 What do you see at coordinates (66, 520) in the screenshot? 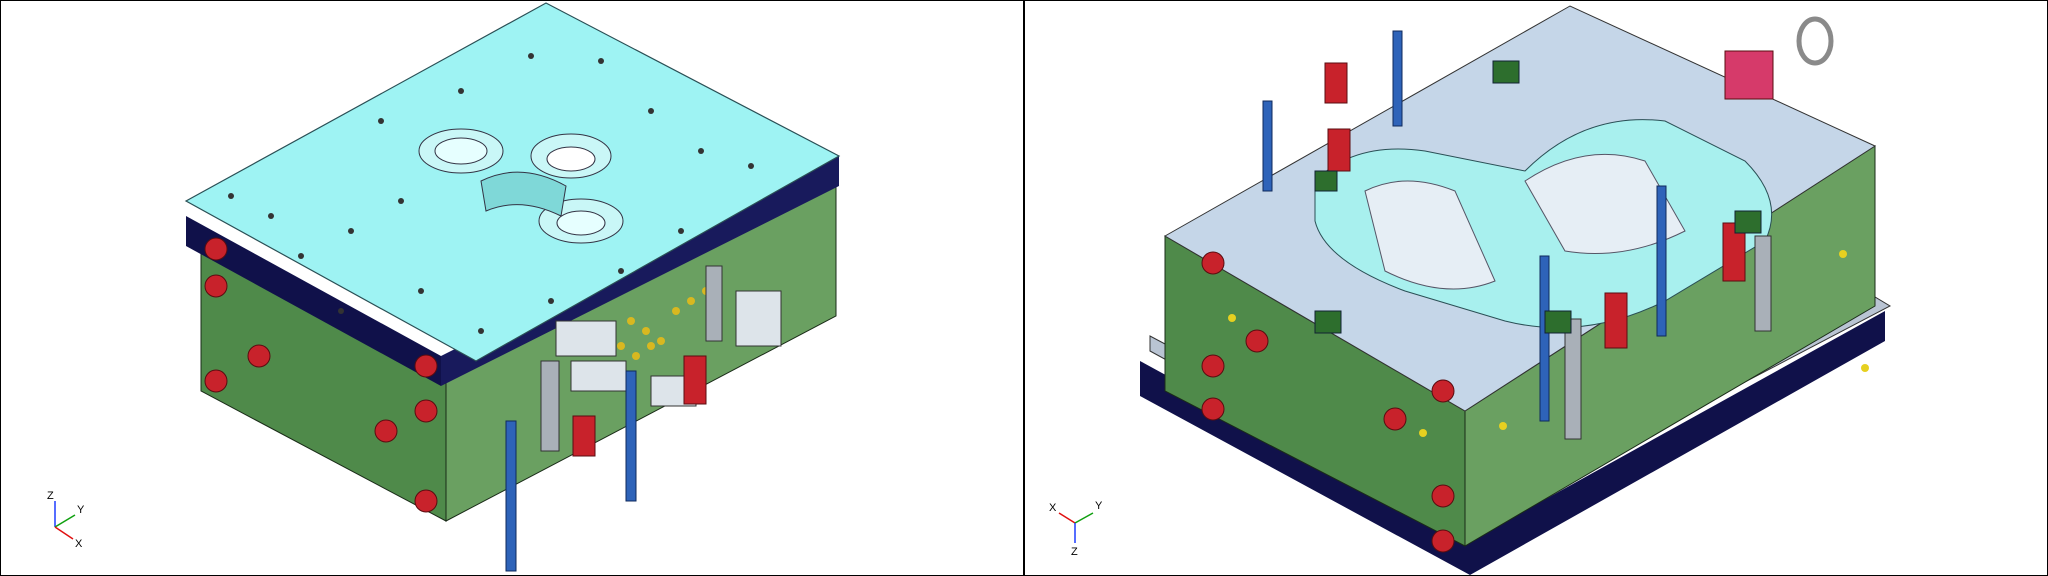
I see `triad-axis-icon: Z Y X` at bounding box center [66, 520].